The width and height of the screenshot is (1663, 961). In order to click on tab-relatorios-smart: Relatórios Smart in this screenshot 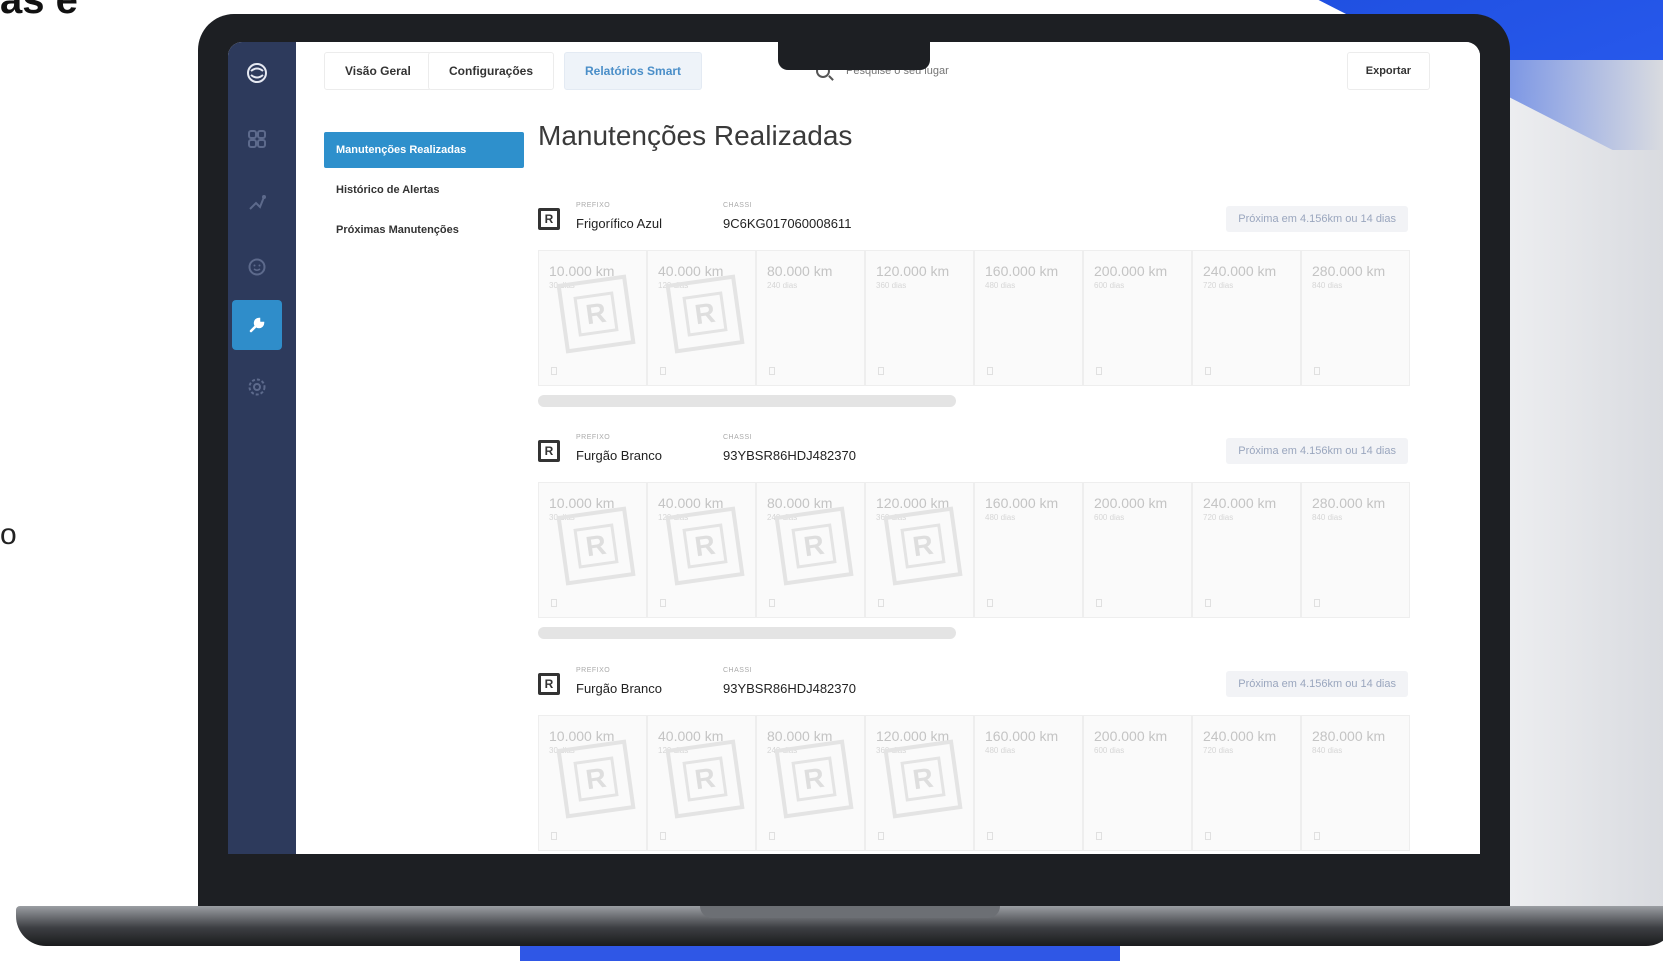, I will do `click(633, 71)`.